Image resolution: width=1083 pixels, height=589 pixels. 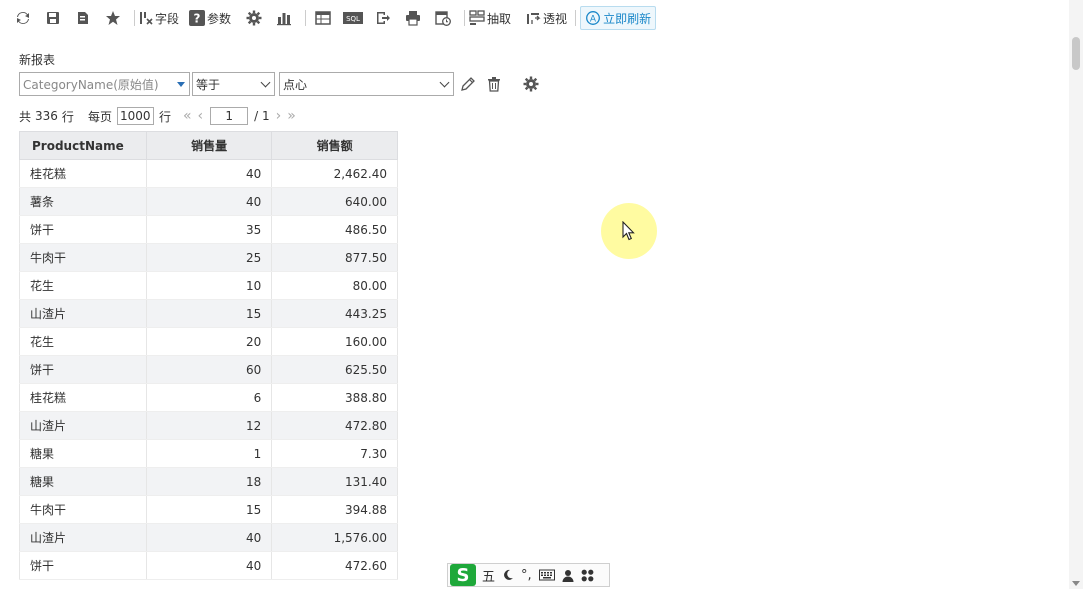 I want to click on cell-sales-qty: 25, so click(x=209, y=257).